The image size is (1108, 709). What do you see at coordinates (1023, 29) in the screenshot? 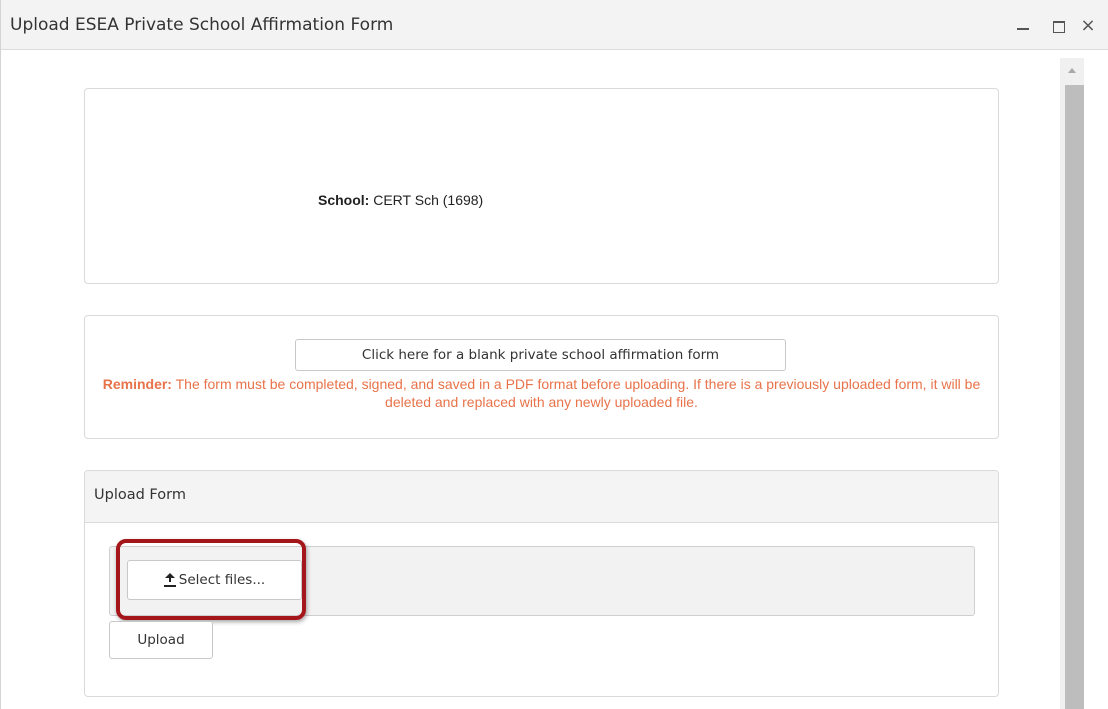
I see `minimize-icon` at bounding box center [1023, 29].